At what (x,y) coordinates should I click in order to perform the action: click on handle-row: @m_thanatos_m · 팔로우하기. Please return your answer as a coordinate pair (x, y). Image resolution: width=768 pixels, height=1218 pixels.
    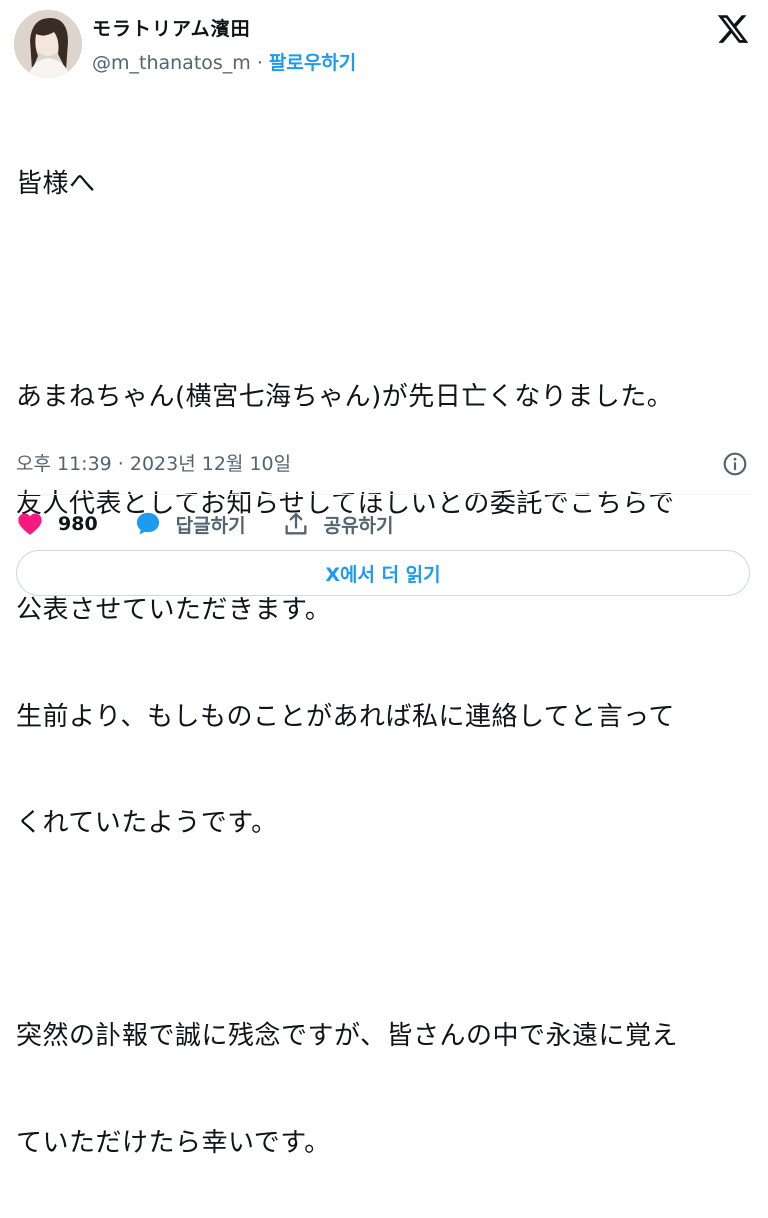
    Looking at the image, I should click on (224, 61).